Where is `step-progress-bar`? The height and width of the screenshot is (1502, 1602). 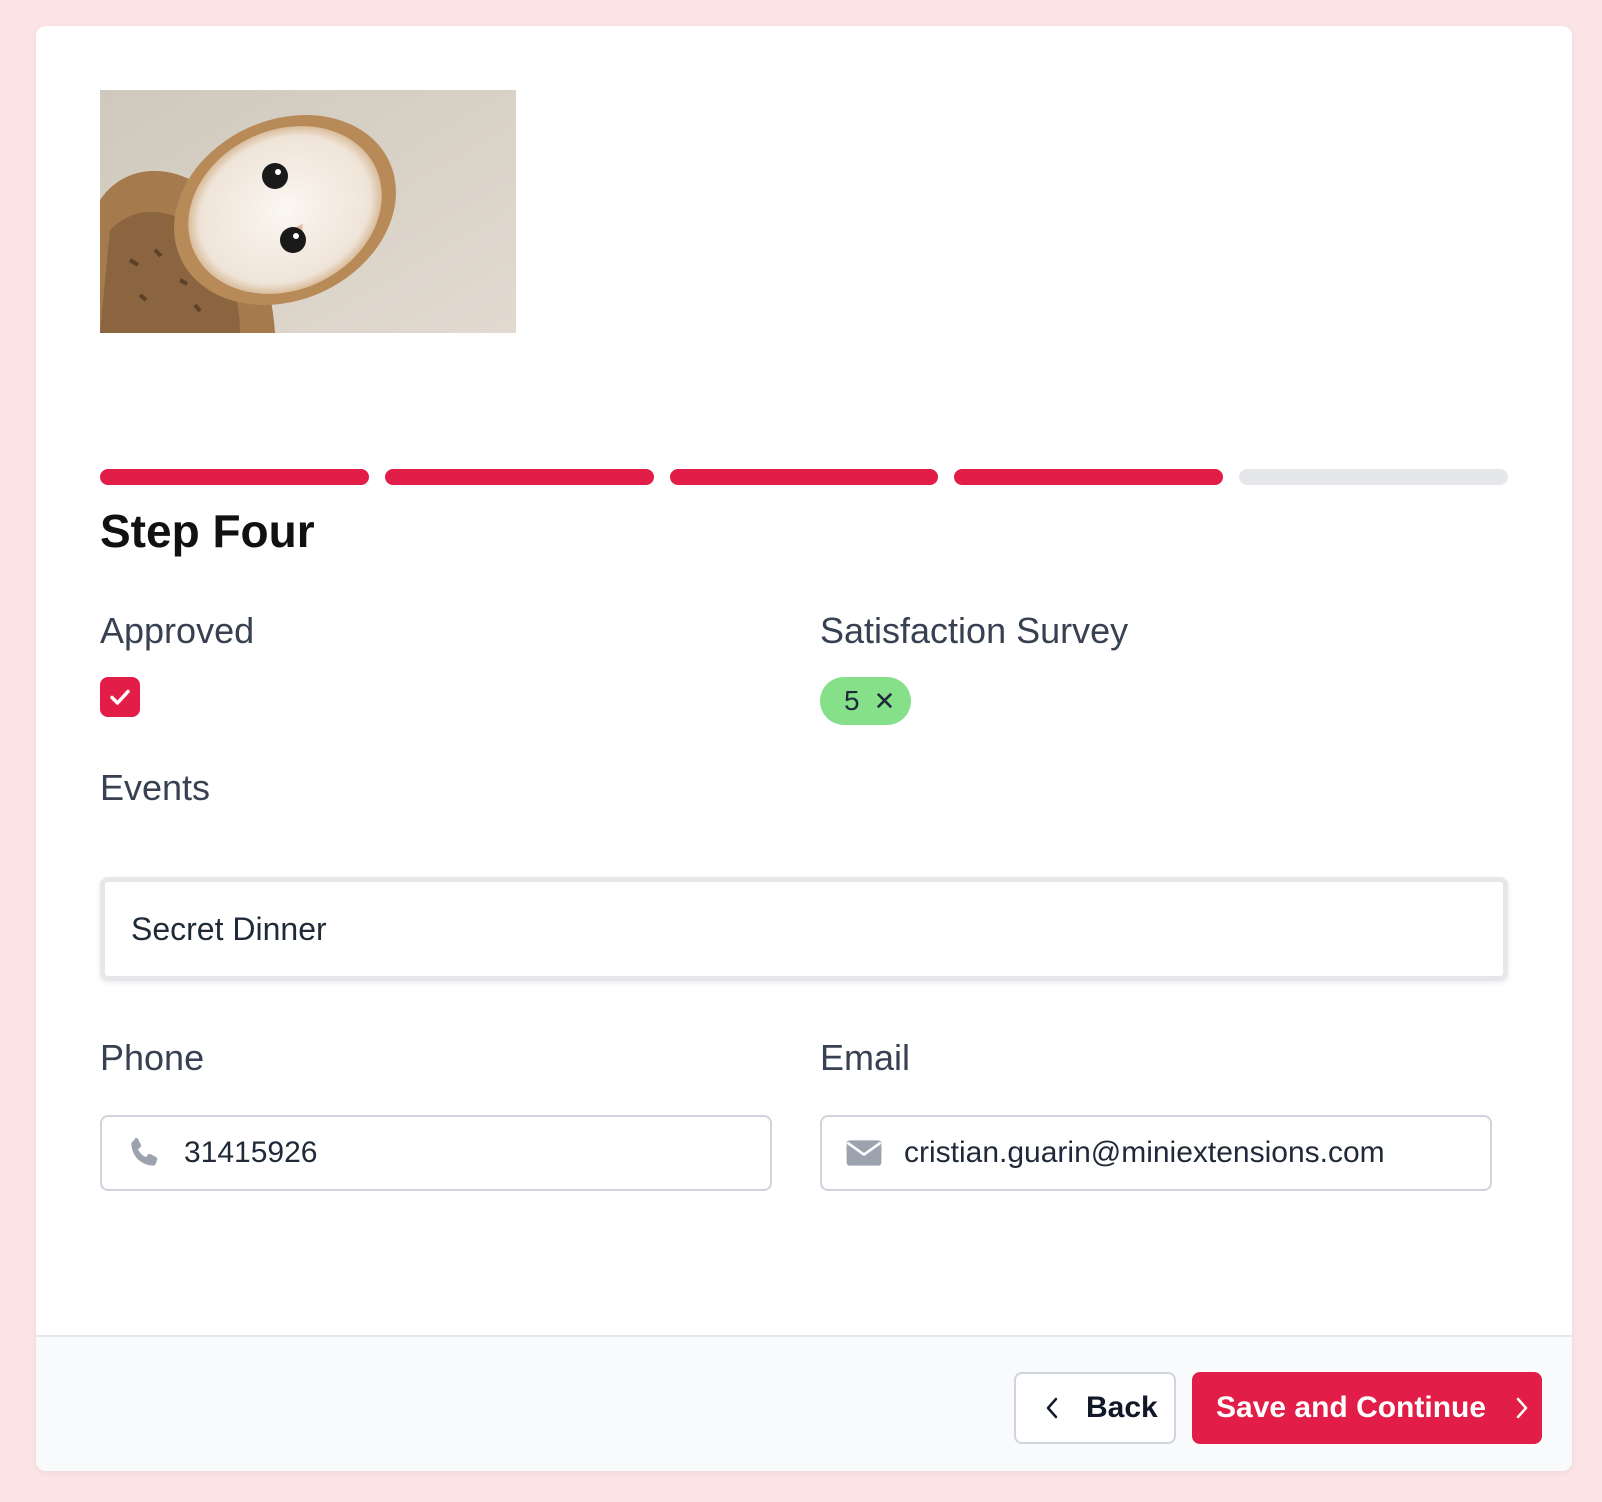
step-progress-bar is located at coordinates (804, 477).